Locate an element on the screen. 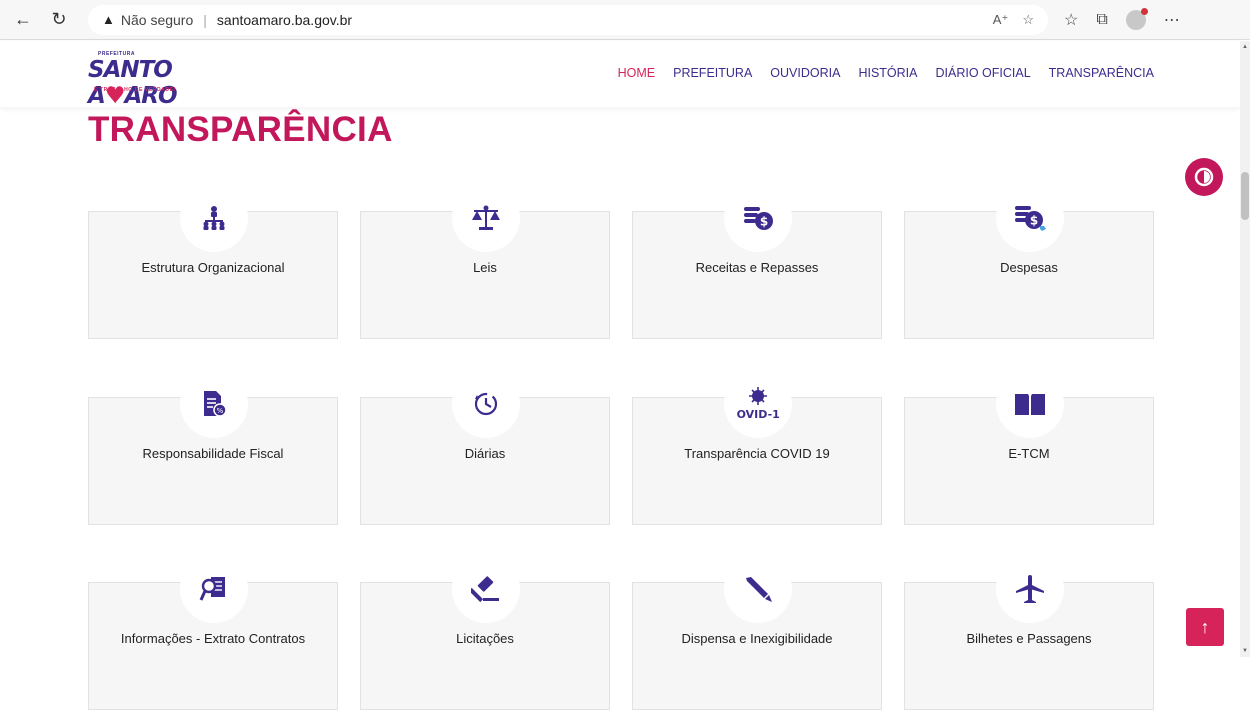  page-scrollbar: ▲ ▼ is located at coordinates (1245, 349).